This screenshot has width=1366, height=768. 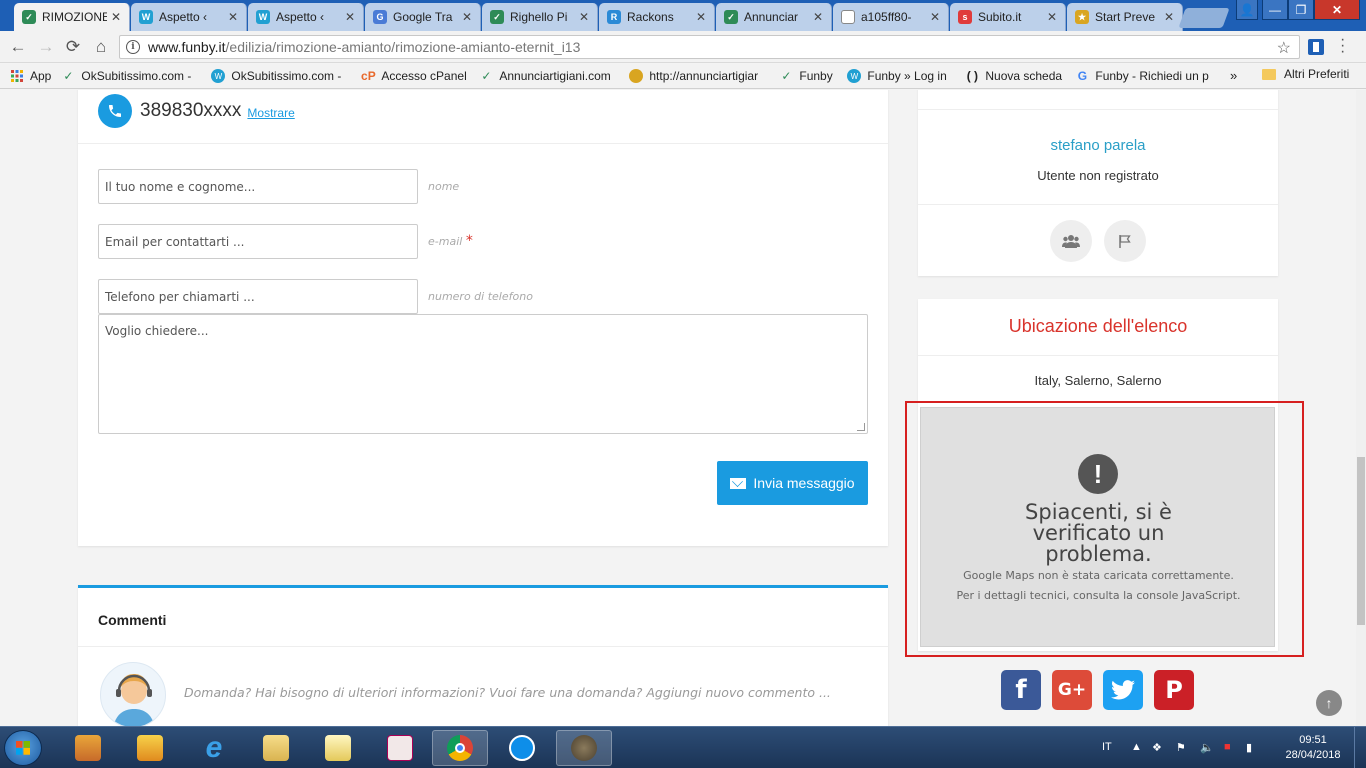 I want to click on bookmark-item: W Funby » Log in, so click(x=901, y=76).